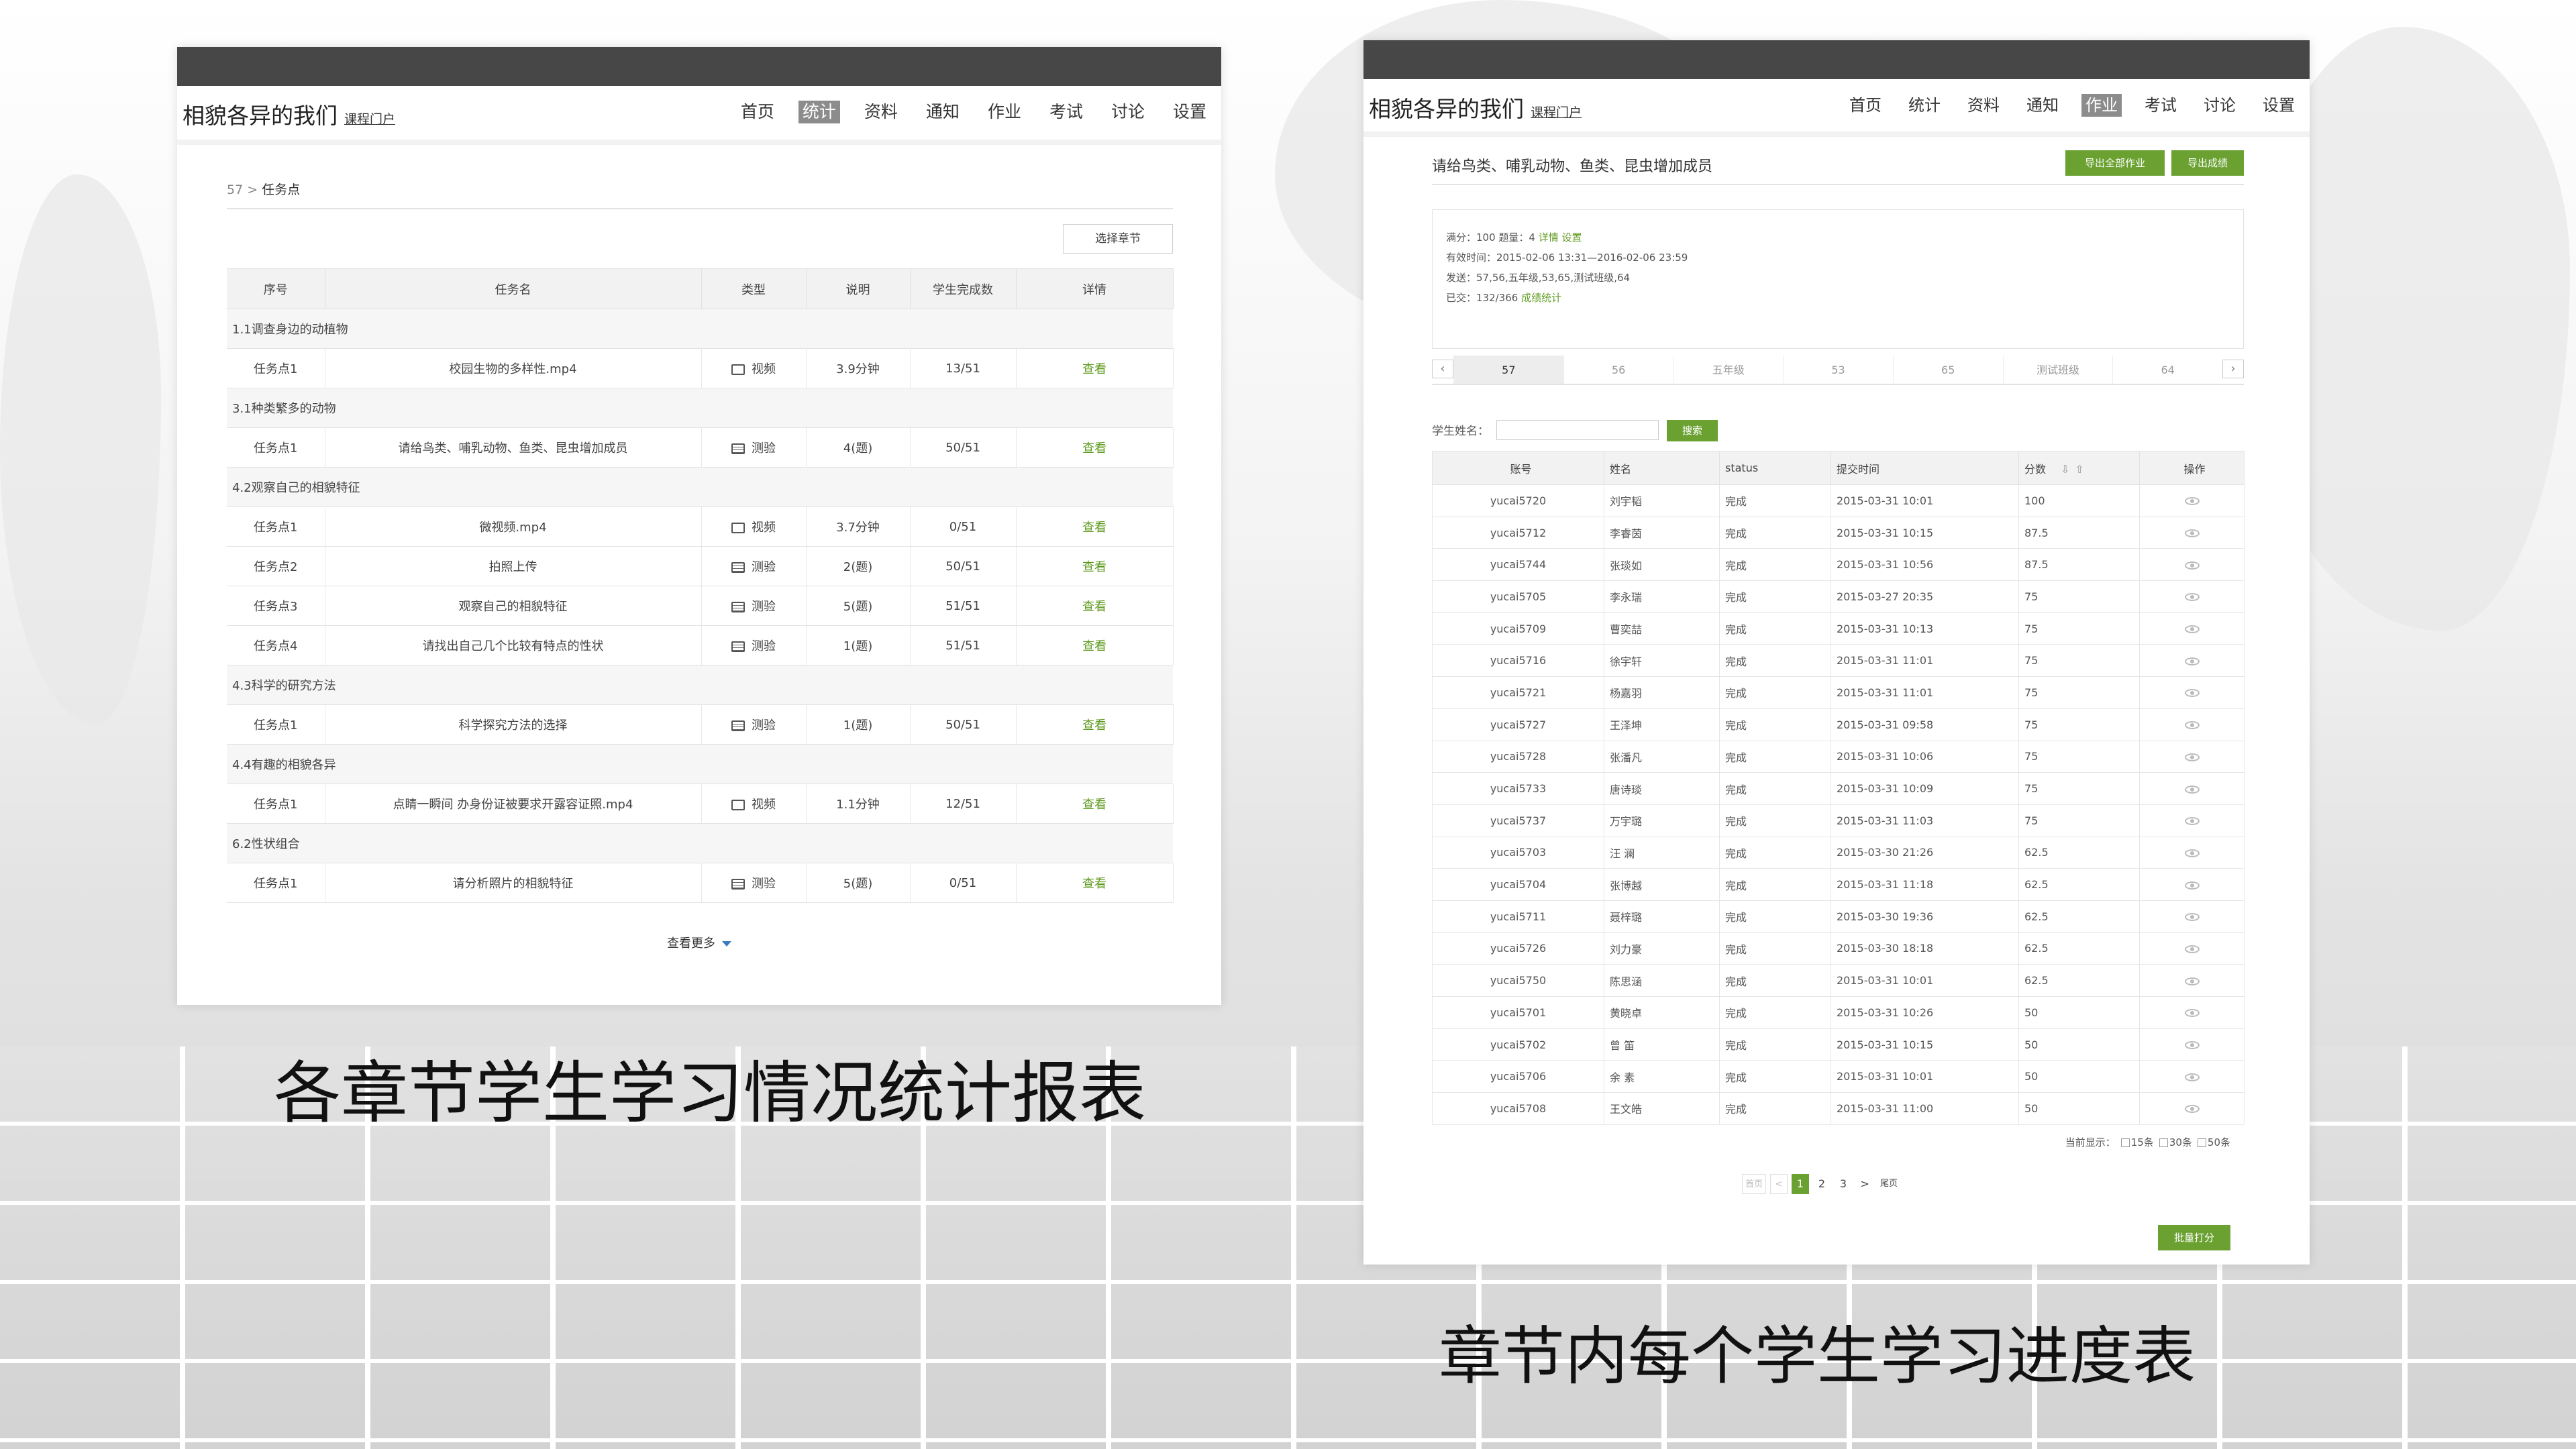  Describe the element at coordinates (1838, 948) in the screenshot. I see `table-row: yucai5726 刘力豪 完成 2015-03-30 18:18 62.5` at that location.